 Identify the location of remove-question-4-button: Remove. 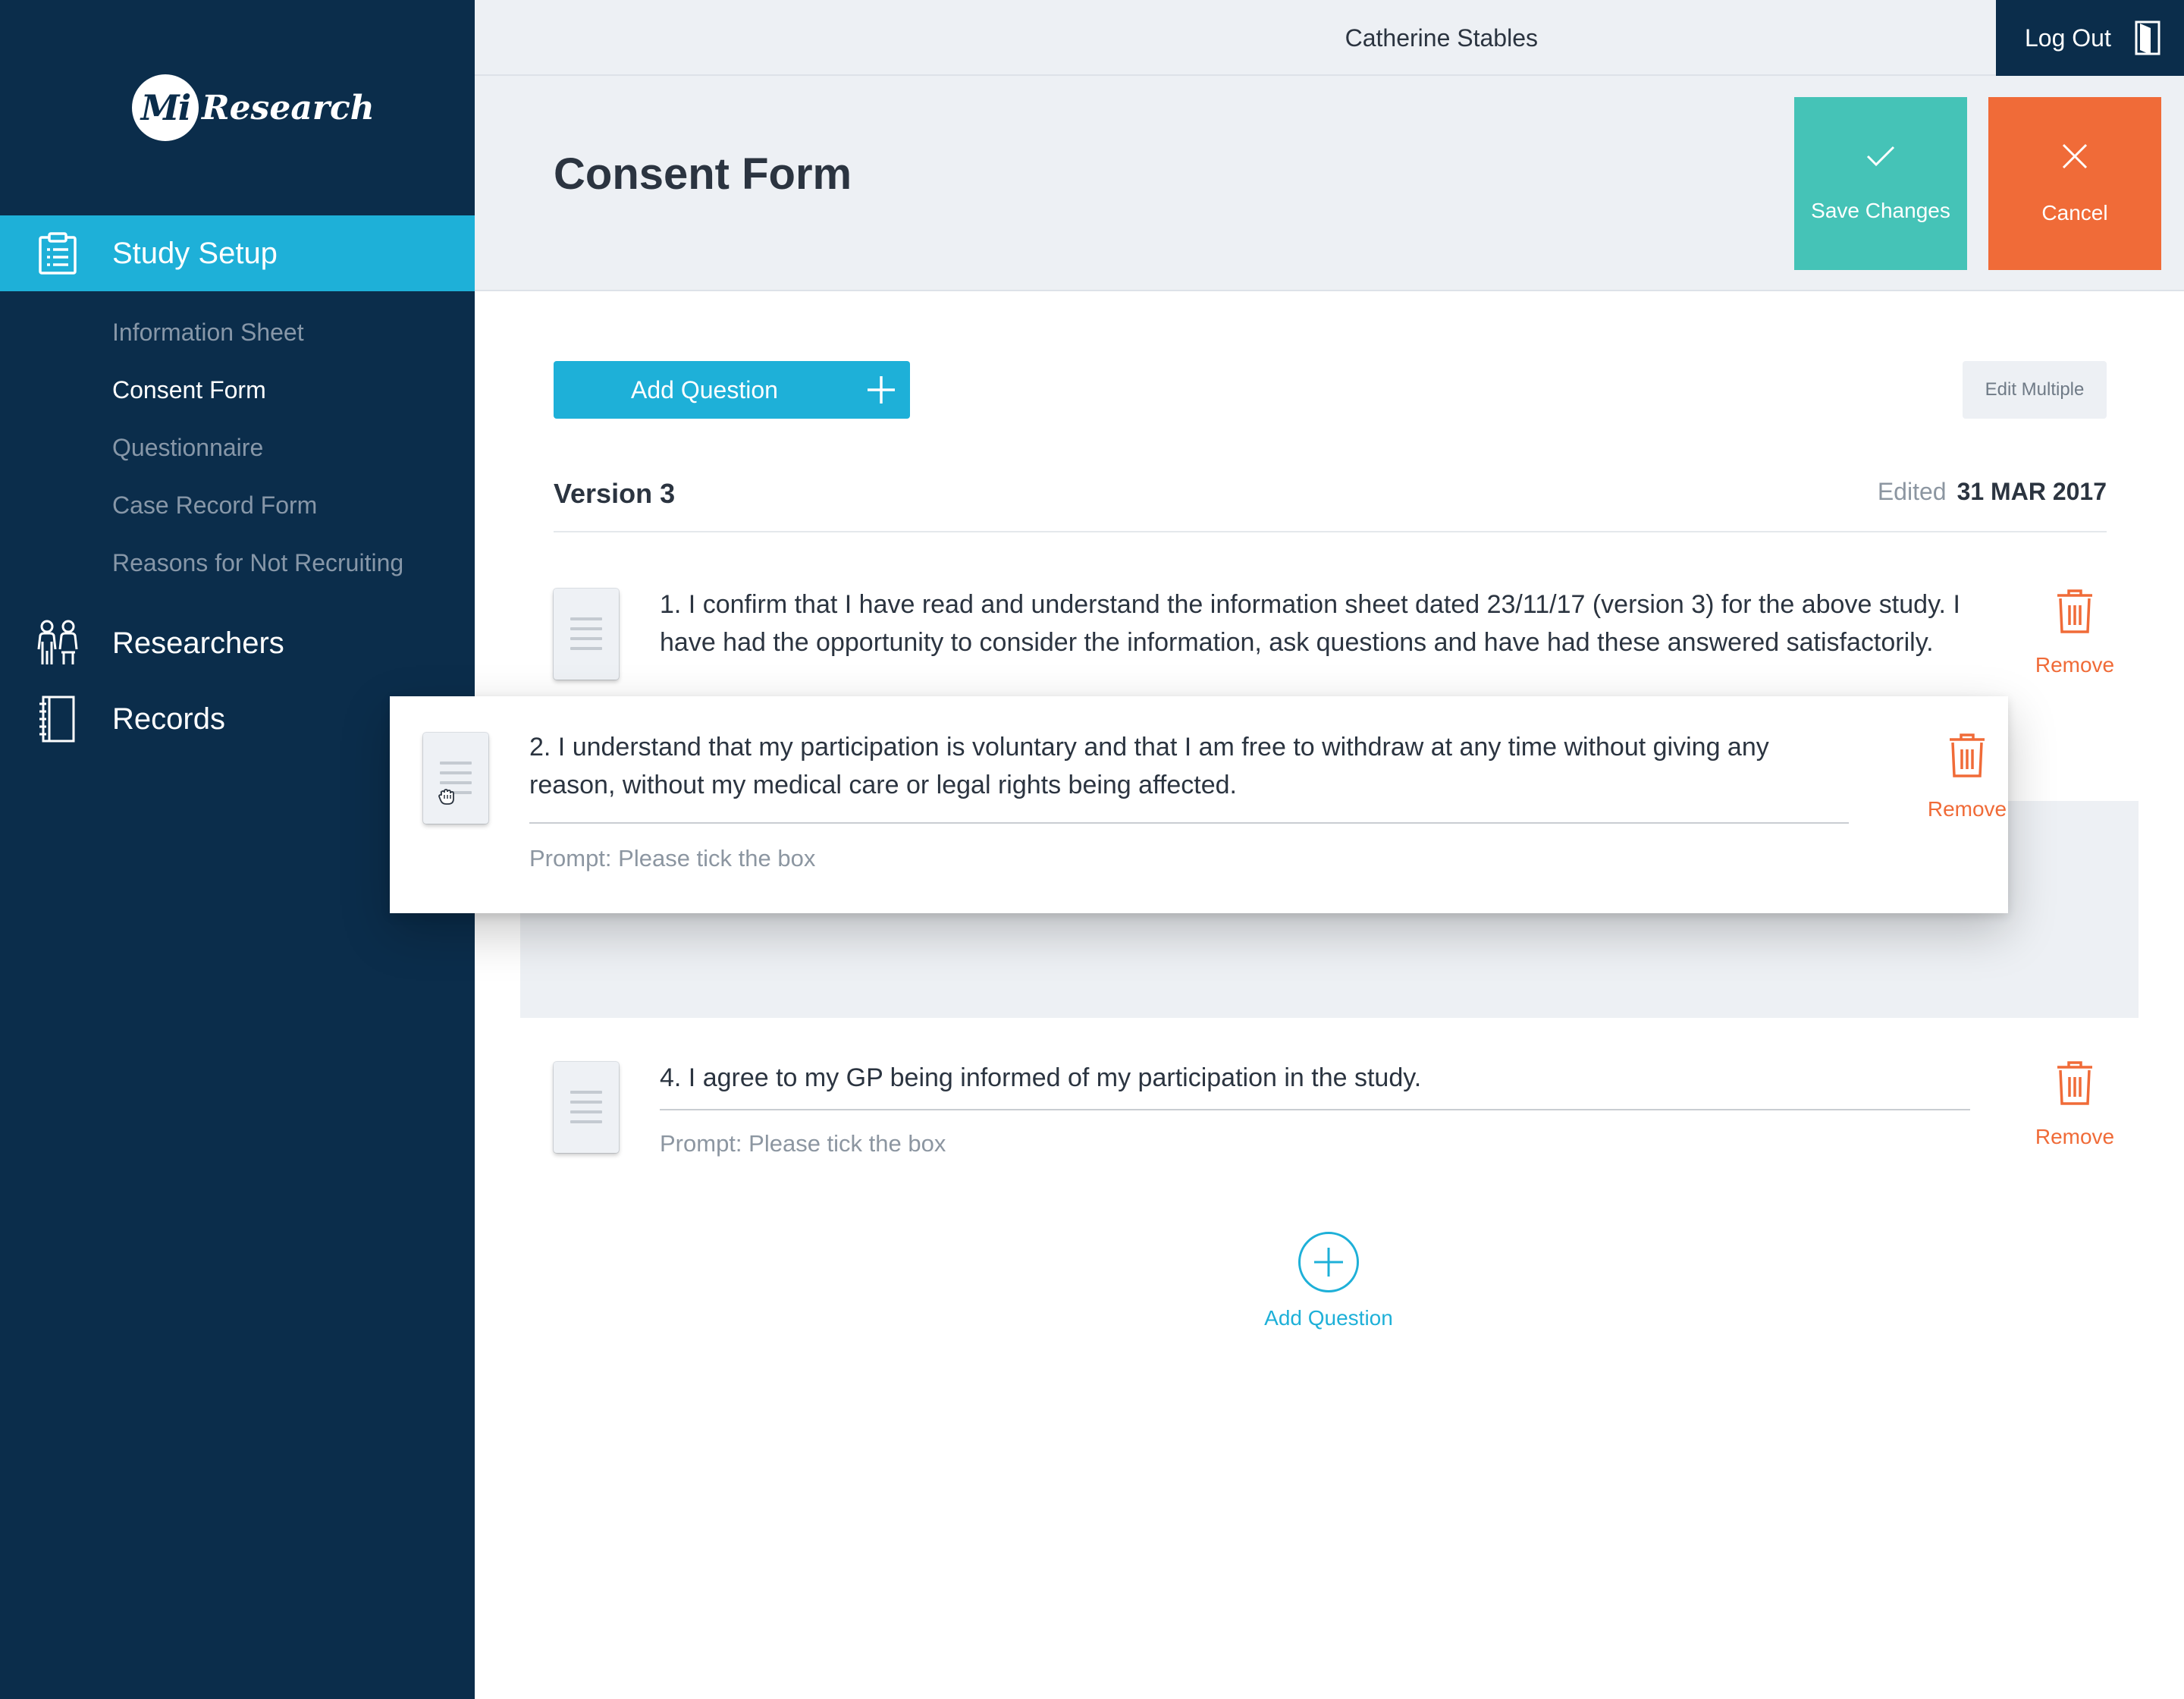
(2074, 1104).